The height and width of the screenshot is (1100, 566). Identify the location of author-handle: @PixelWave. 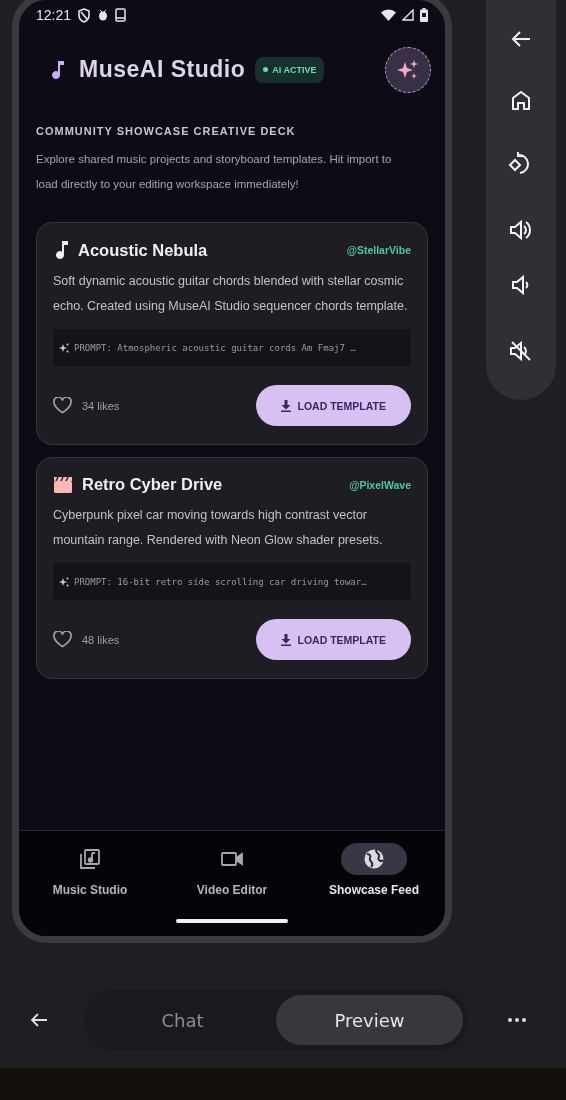
(380, 484).